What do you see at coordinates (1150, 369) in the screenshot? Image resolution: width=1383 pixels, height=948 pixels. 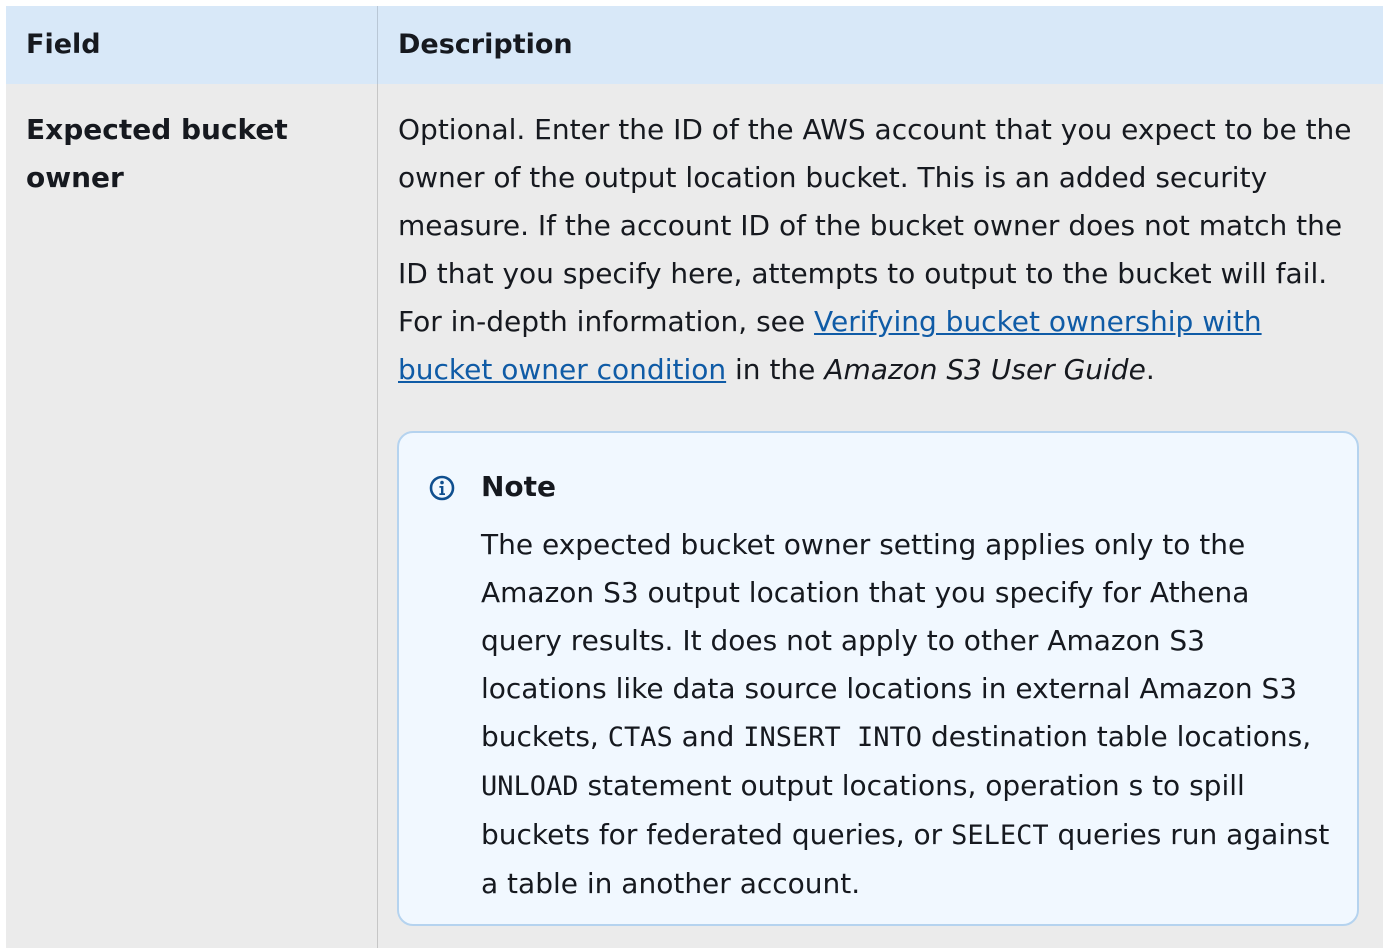 I see `description-text-end: .` at bounding box center [1150, 369].